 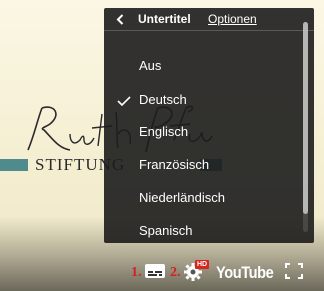 I want to click on back-button: Untertitel, so click(x=153, y=19).